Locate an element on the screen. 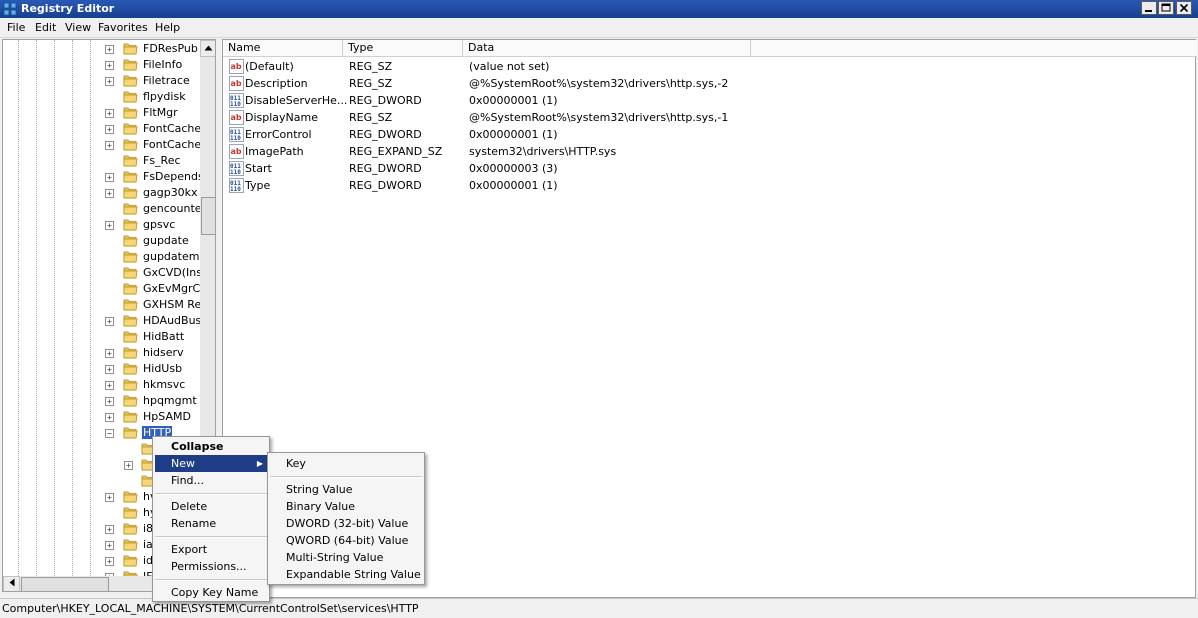 This screenshot has height=618, width=1198. column-header-type: Type is located at coordinates (403, 48).